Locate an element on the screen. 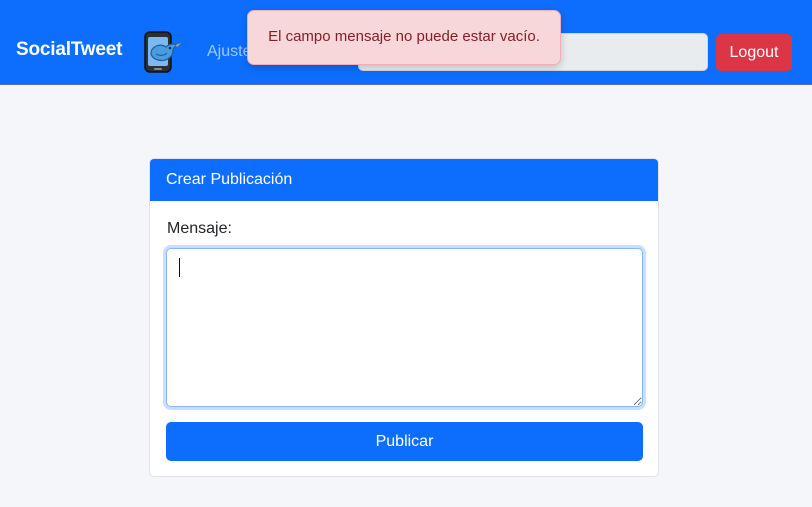 The image size is (812, 507). brand-link: SocialTweet is located at coordinates (69, 50).